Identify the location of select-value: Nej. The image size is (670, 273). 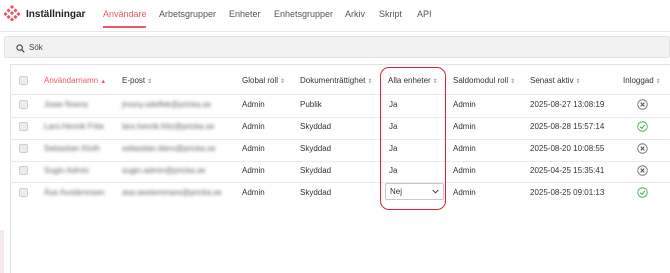
(396, 191).